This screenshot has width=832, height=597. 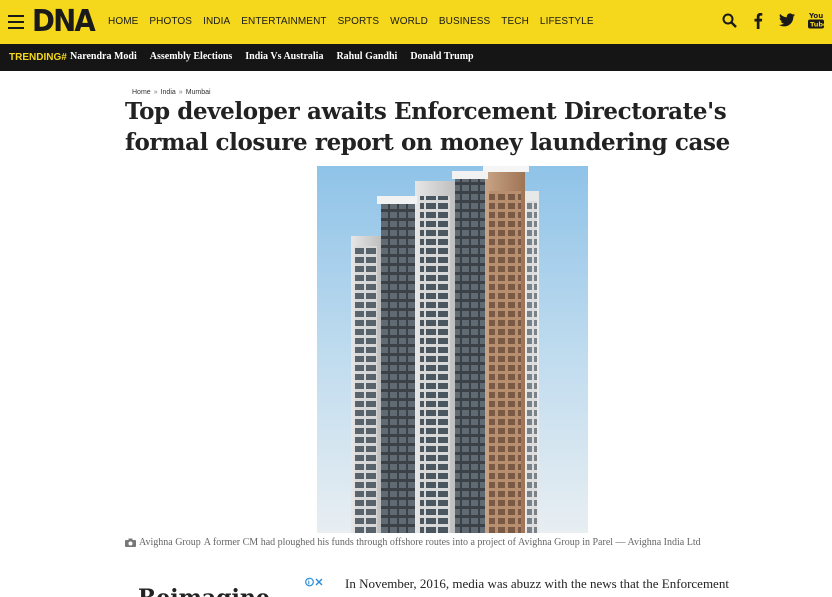 What do you see at coordinates (817, 25) in the screenshot?
I see `svg-text: Tube` at bounding box center [817, 25].